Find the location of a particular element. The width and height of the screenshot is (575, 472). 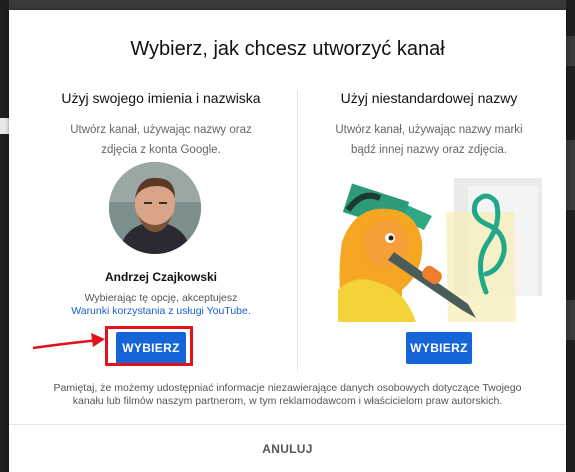

person-drawing-illustration is located at coordinates (440, 250).